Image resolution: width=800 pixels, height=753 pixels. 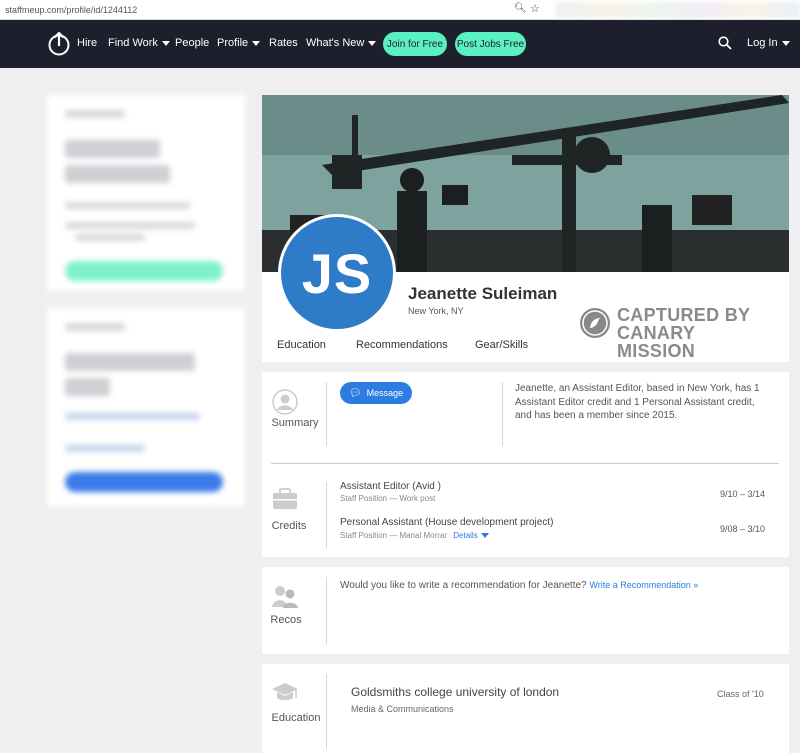 I want to click on people-icon, so click(x=285, y=597).